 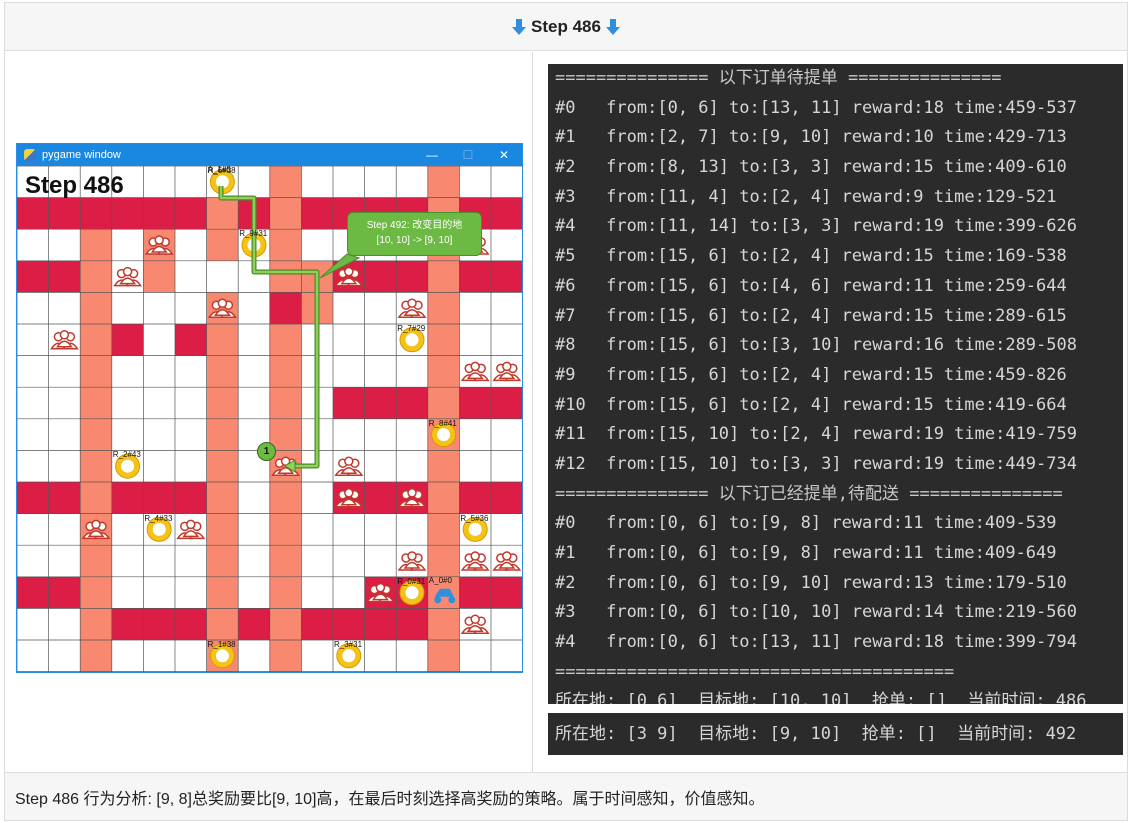 I want to click on restaurant-label: R_0#31, so click(x=411, y=581).